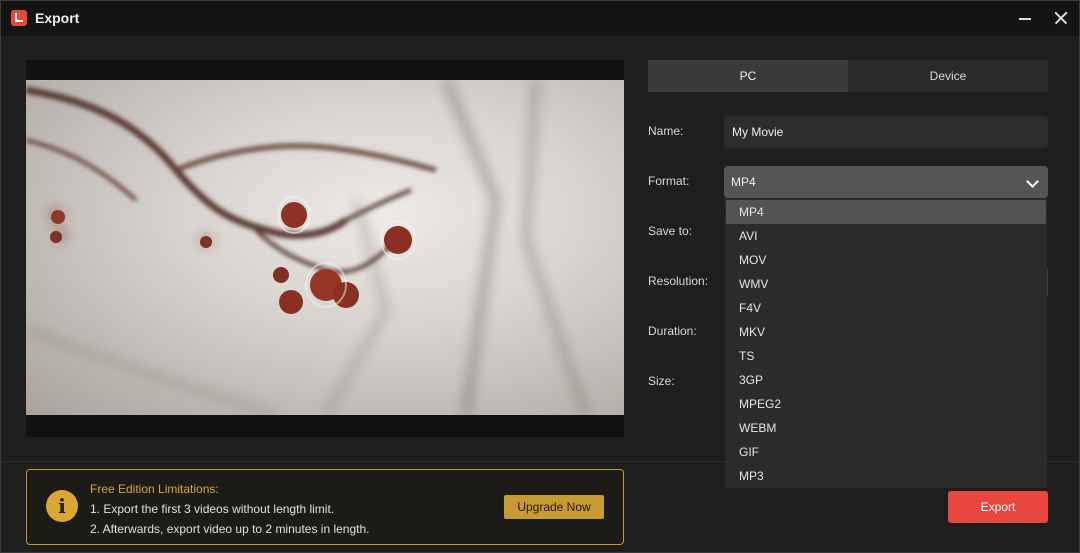 This screenshot has width=1080, height=553. Describe the element at coordinates (886, 284) in the screenshot. I see `format-option-wmv: WMV` at that location.